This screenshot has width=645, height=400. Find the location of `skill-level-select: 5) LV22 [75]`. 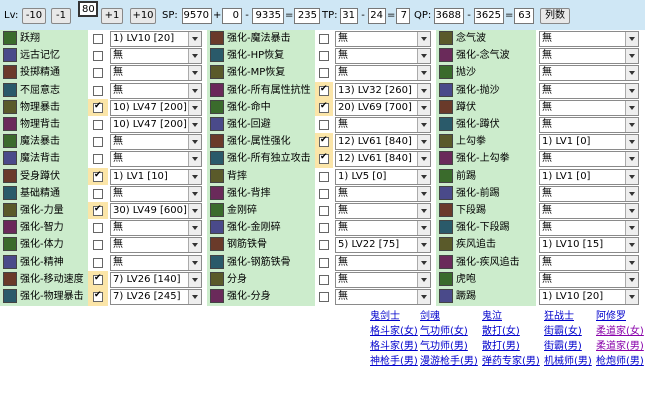

skill-level-select: 5) LV22 [75] is located at coordinates (383, 245).